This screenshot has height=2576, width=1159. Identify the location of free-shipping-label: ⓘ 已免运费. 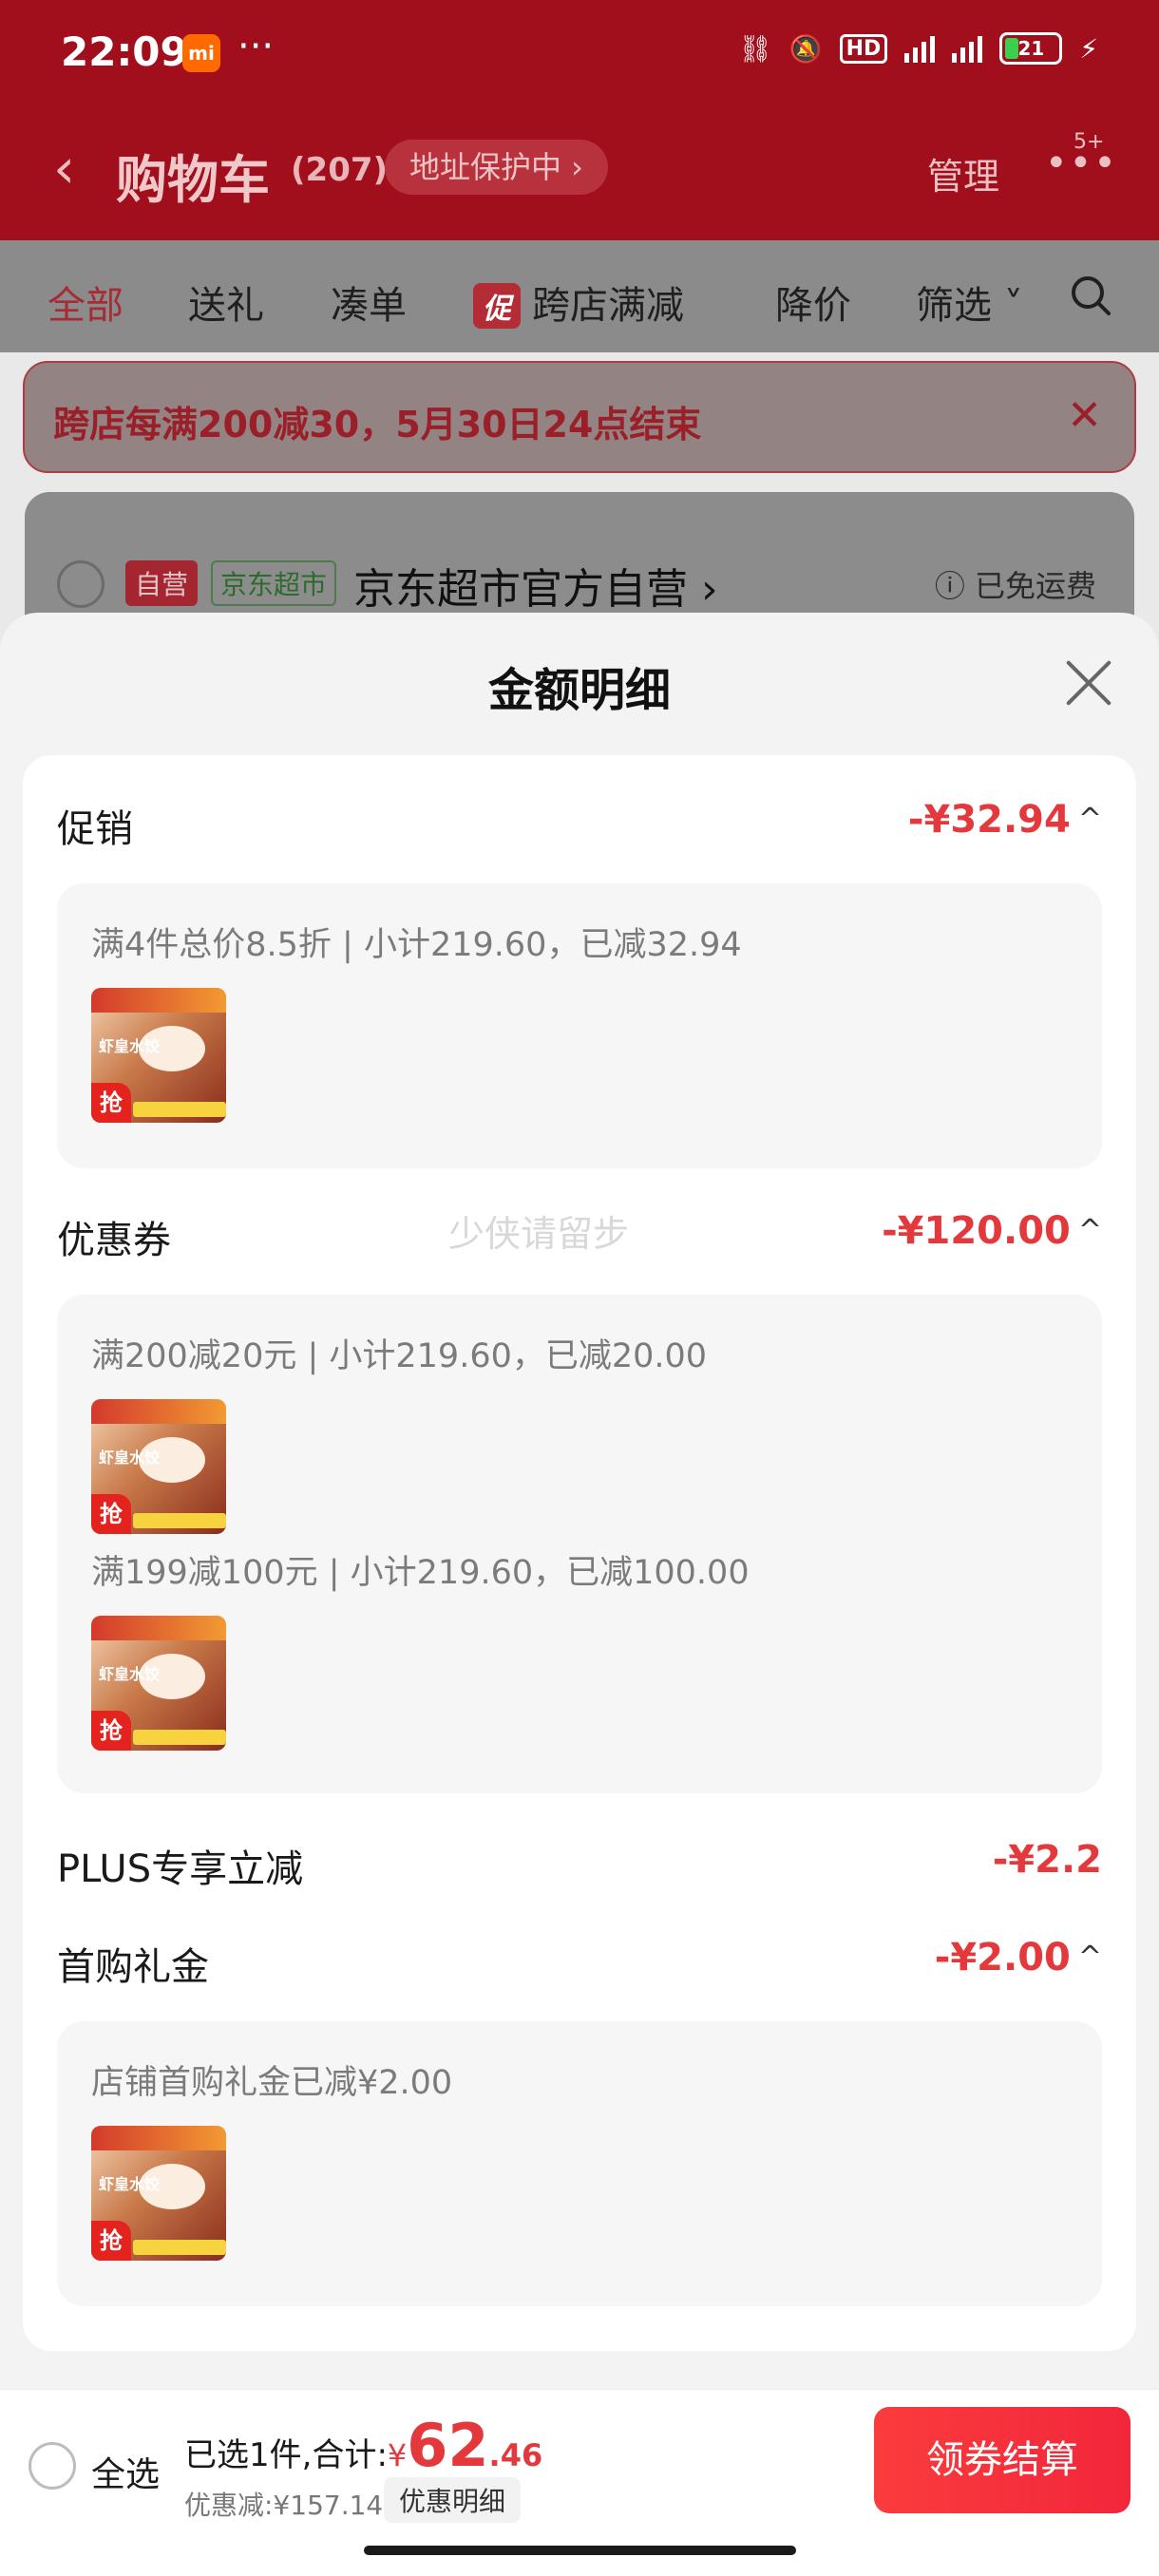
(1015, 586).